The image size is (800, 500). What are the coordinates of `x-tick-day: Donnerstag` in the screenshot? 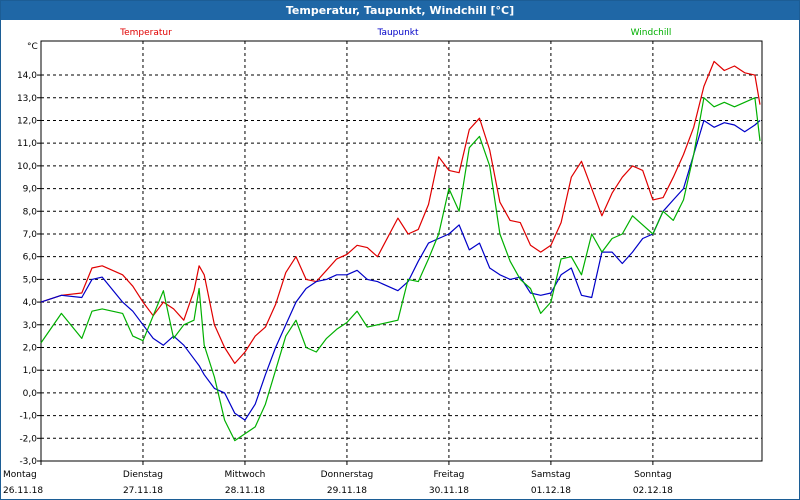 It's located at (347, 475).